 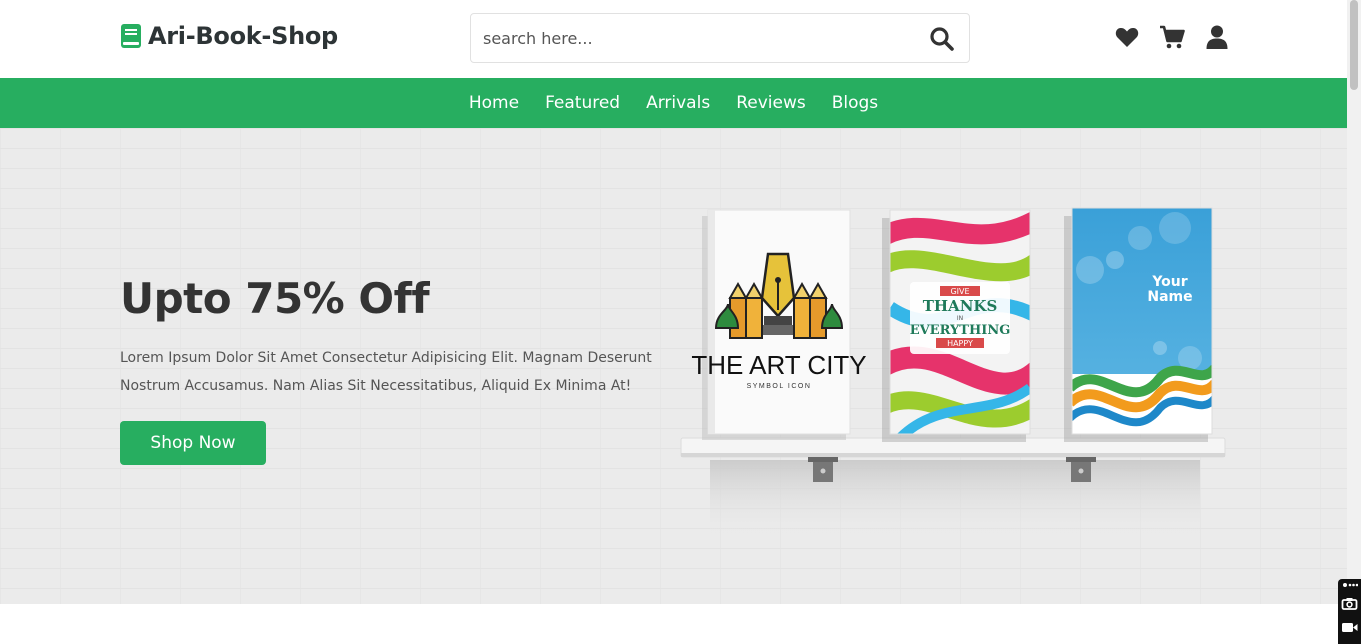 I want to click on shop-now-button: Shop Now, so click(x=193, y=443).